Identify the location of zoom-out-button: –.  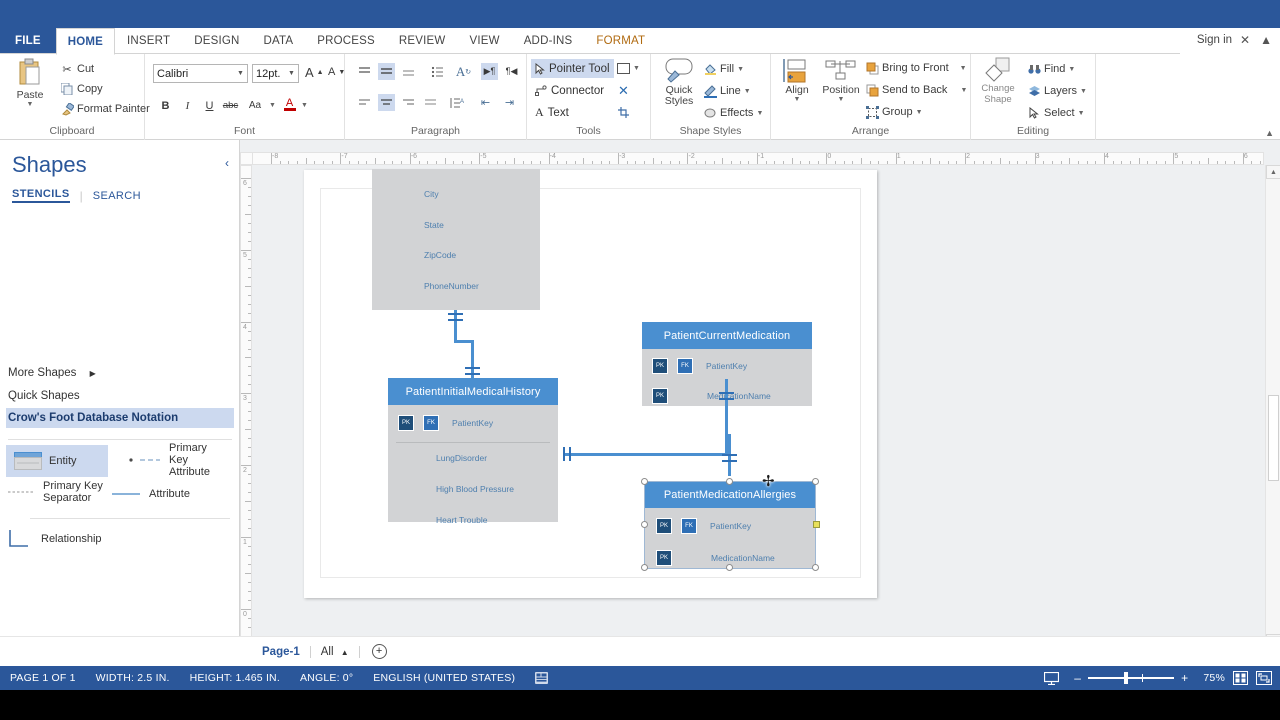
(1077, 678).